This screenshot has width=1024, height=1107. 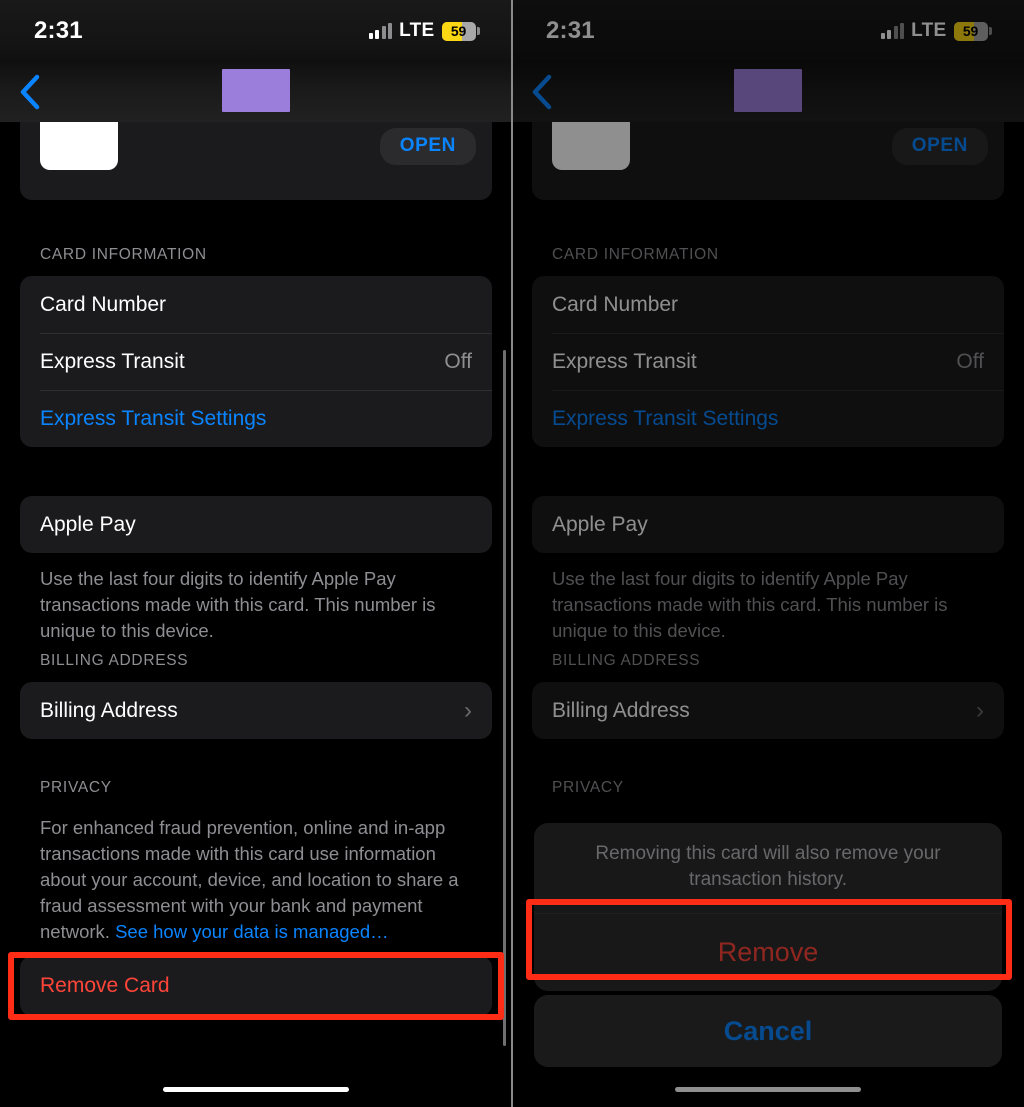 I want to click on confirm-remove-button: Remove, so click(x=768, y=952).